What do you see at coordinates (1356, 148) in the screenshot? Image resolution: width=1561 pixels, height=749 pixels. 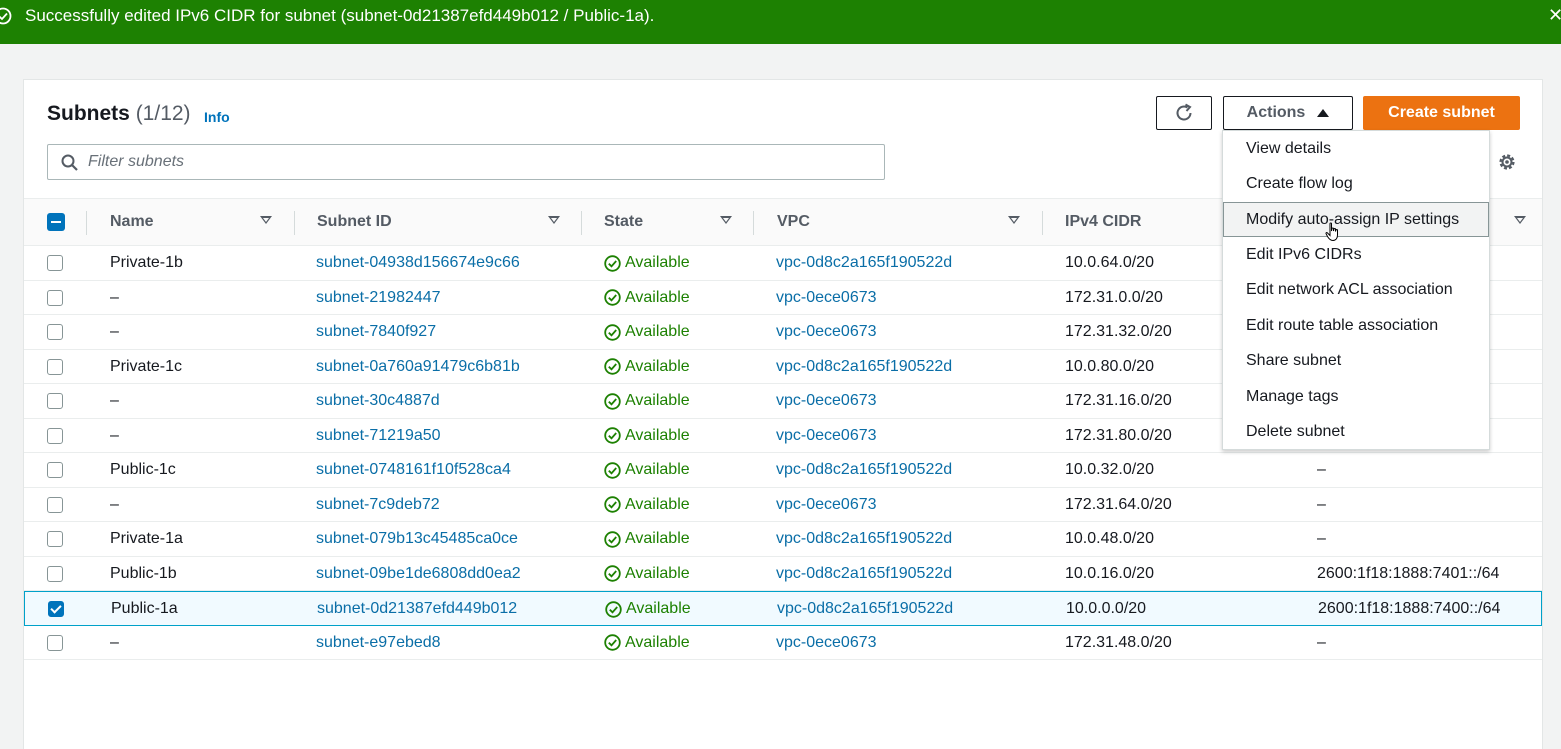 I see `menu-item-view-details: View details` at bounding box center [1356, 148].